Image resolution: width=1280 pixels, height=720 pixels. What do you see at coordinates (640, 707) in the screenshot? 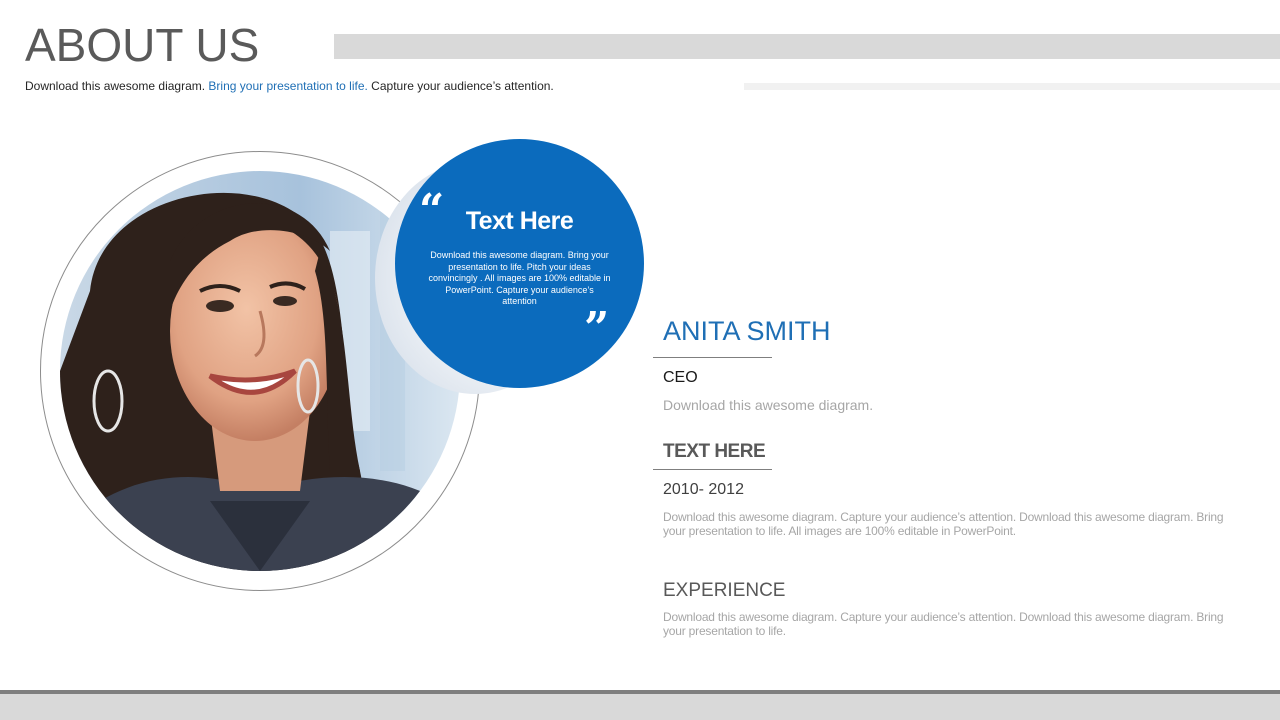
I see `footer-bar` at bounding box center [640, 707].